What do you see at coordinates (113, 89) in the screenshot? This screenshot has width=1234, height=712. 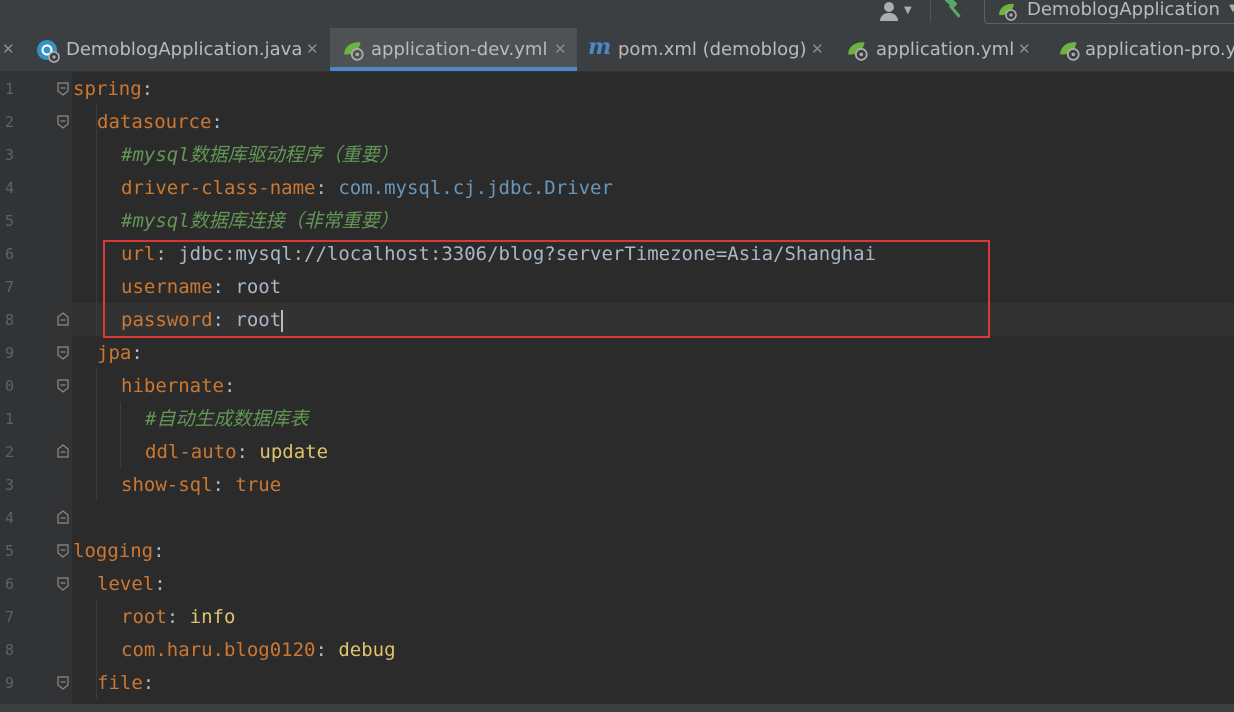 I see `code-line: spring:` at bounding box center [113, 89].